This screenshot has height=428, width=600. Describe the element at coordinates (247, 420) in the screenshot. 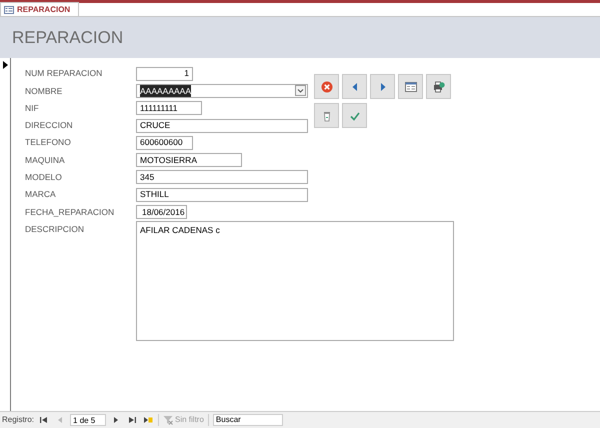

I see `search-field: Buscar` at that location.